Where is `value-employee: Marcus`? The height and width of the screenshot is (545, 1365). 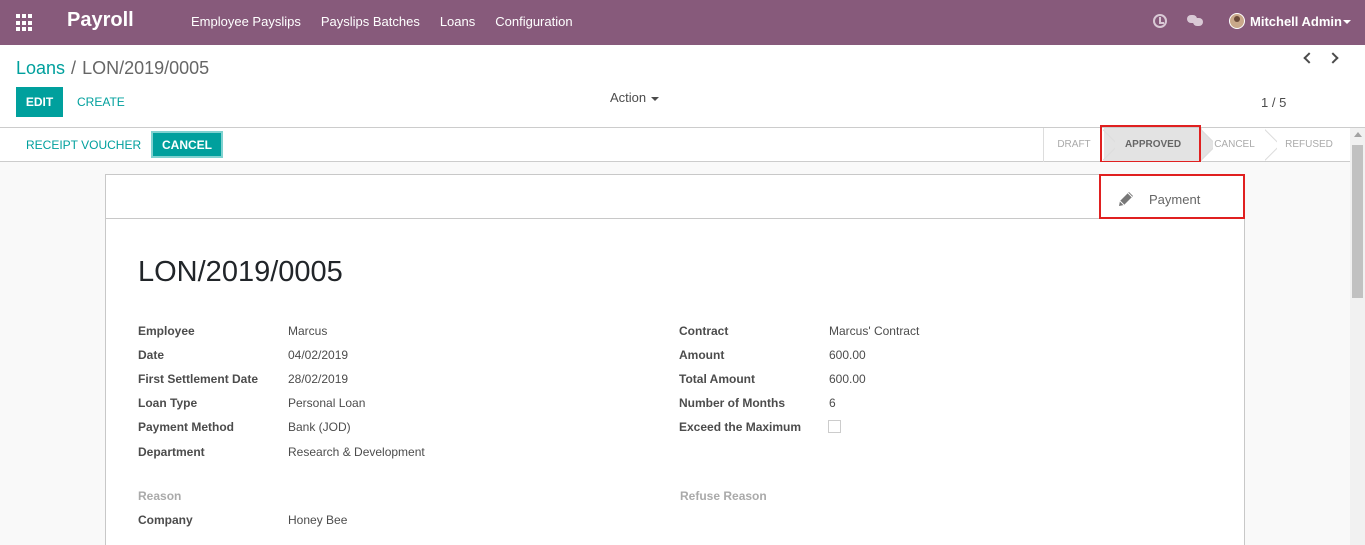 value-employee: Marcus is located at coordinates (307, 331).